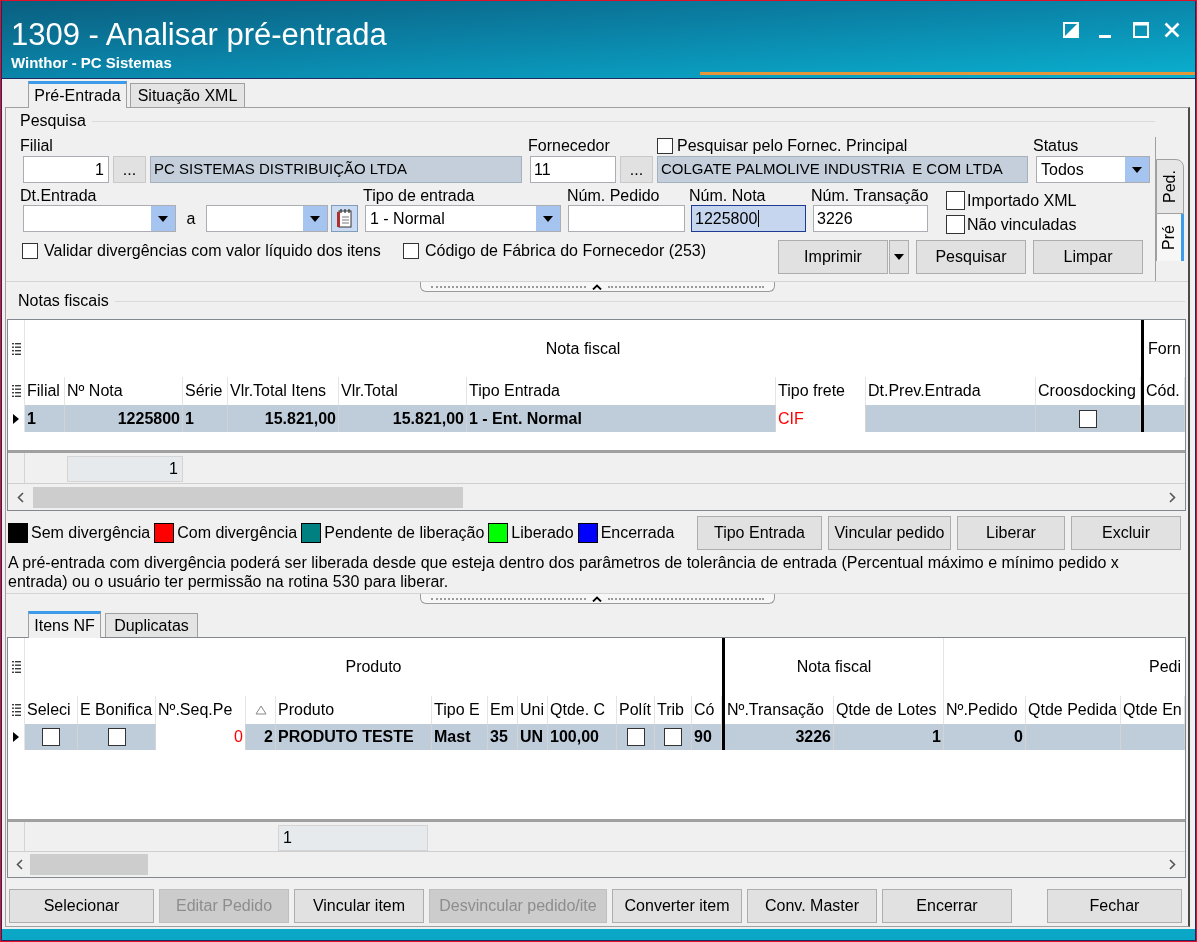  I want to click on field-label: Tipo de entrada, so click(419, 195).